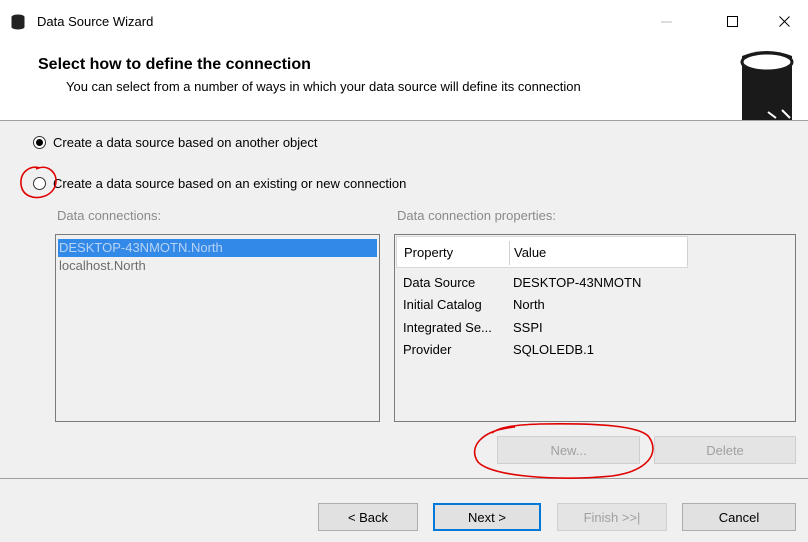 This screenshot has width=808, height=542. Describe the element at coordinates (429, 252) in the screenshot. I see `column-header-property: Property` at that location.